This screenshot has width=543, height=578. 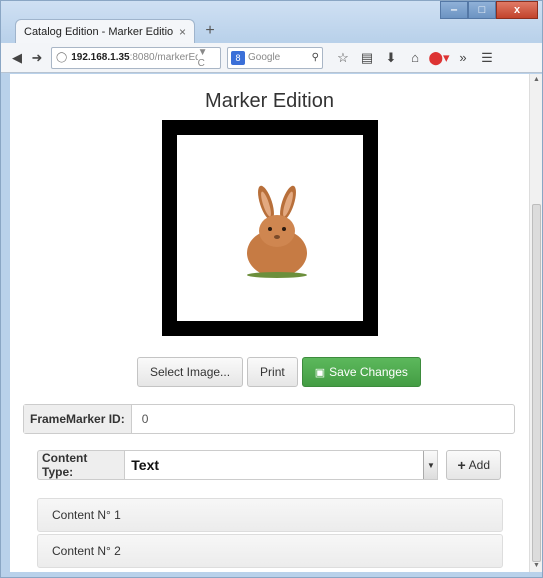 I want to click on adblock-icon: ⬤▾, so click(x=439, y=58).